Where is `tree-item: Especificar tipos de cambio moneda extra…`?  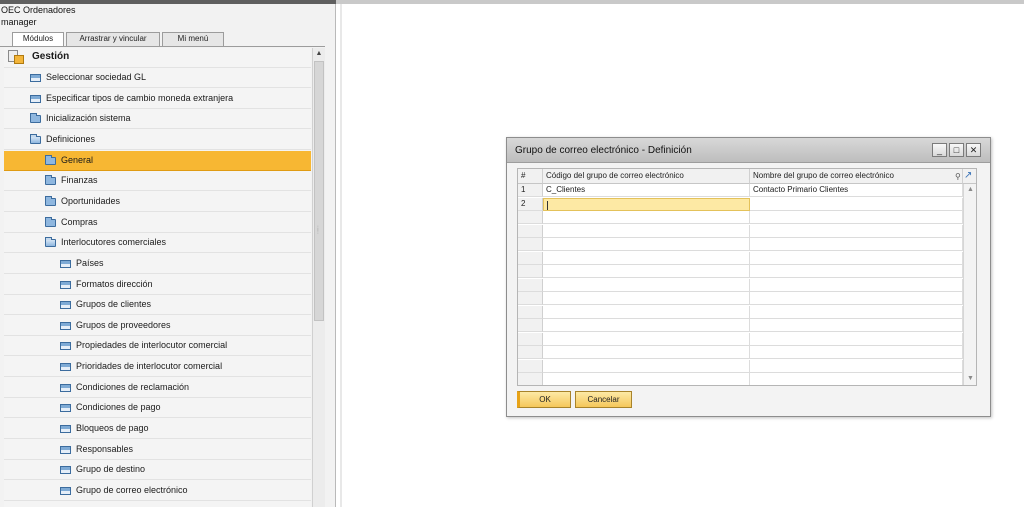
tree-item: Especificar tipos de cambio moneda extra… is located at coordinates (157, 99).